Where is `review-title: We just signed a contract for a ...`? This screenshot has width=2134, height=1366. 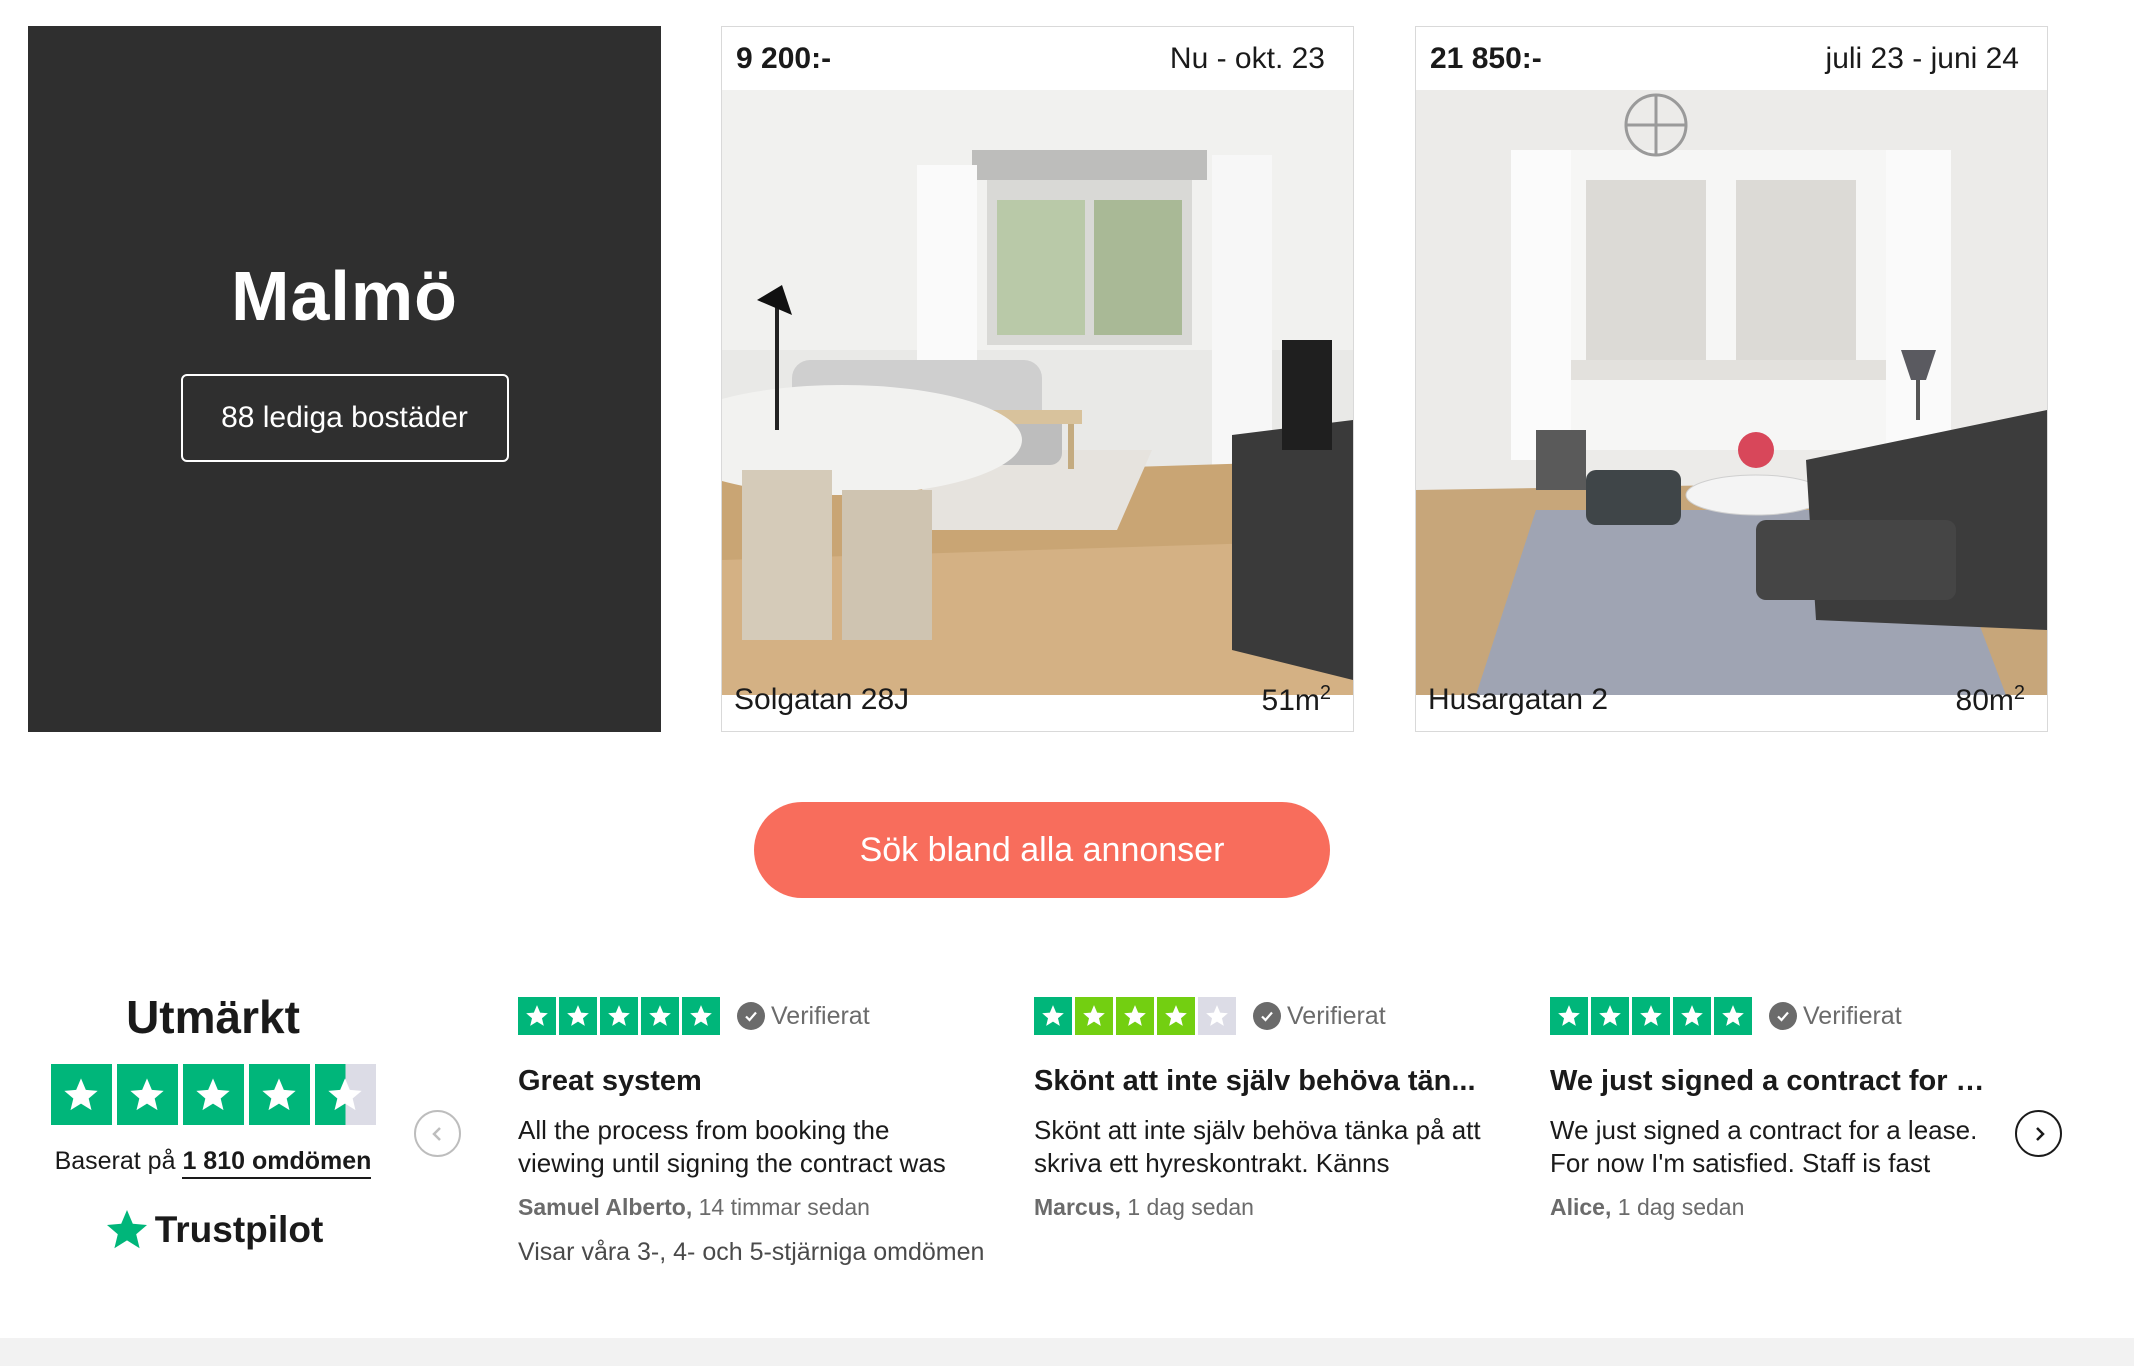 review-title: We just signed a contract for a ... is located at coordinates (1775, 1081).